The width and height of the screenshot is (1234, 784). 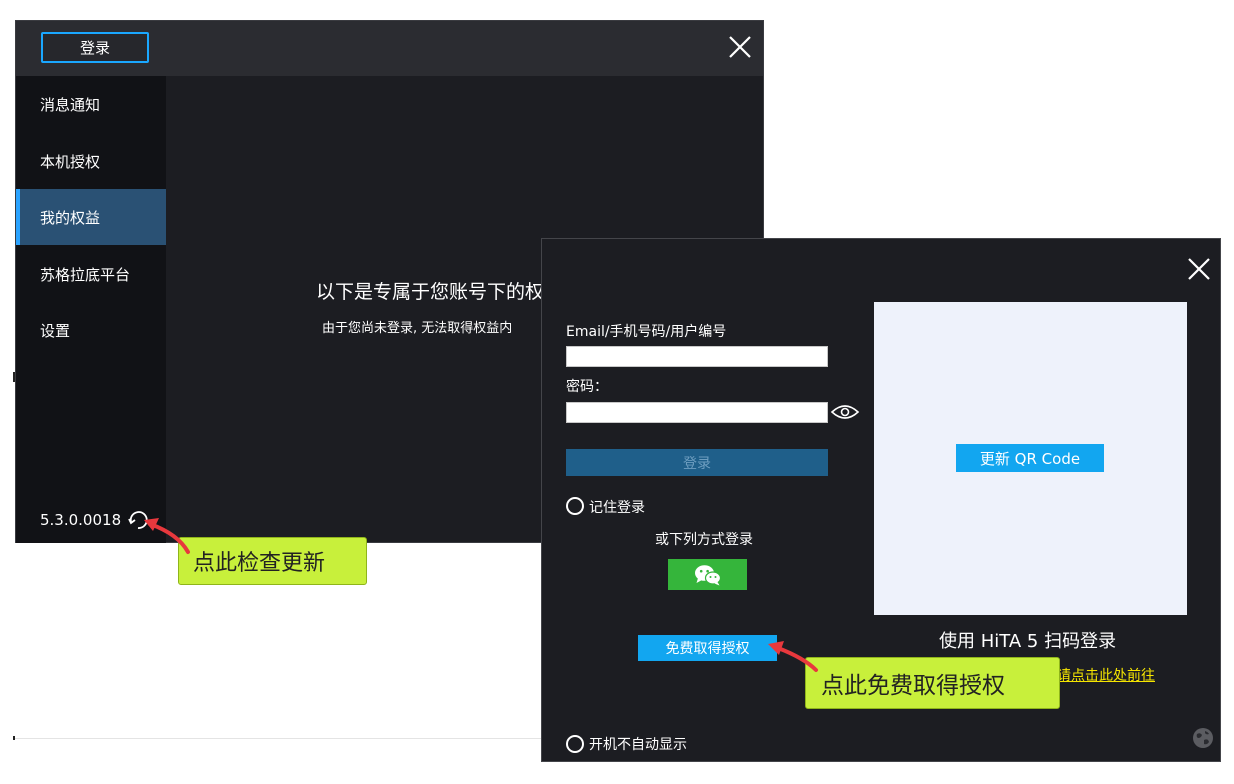 I want to click on divider, so click(x=279, y=738).